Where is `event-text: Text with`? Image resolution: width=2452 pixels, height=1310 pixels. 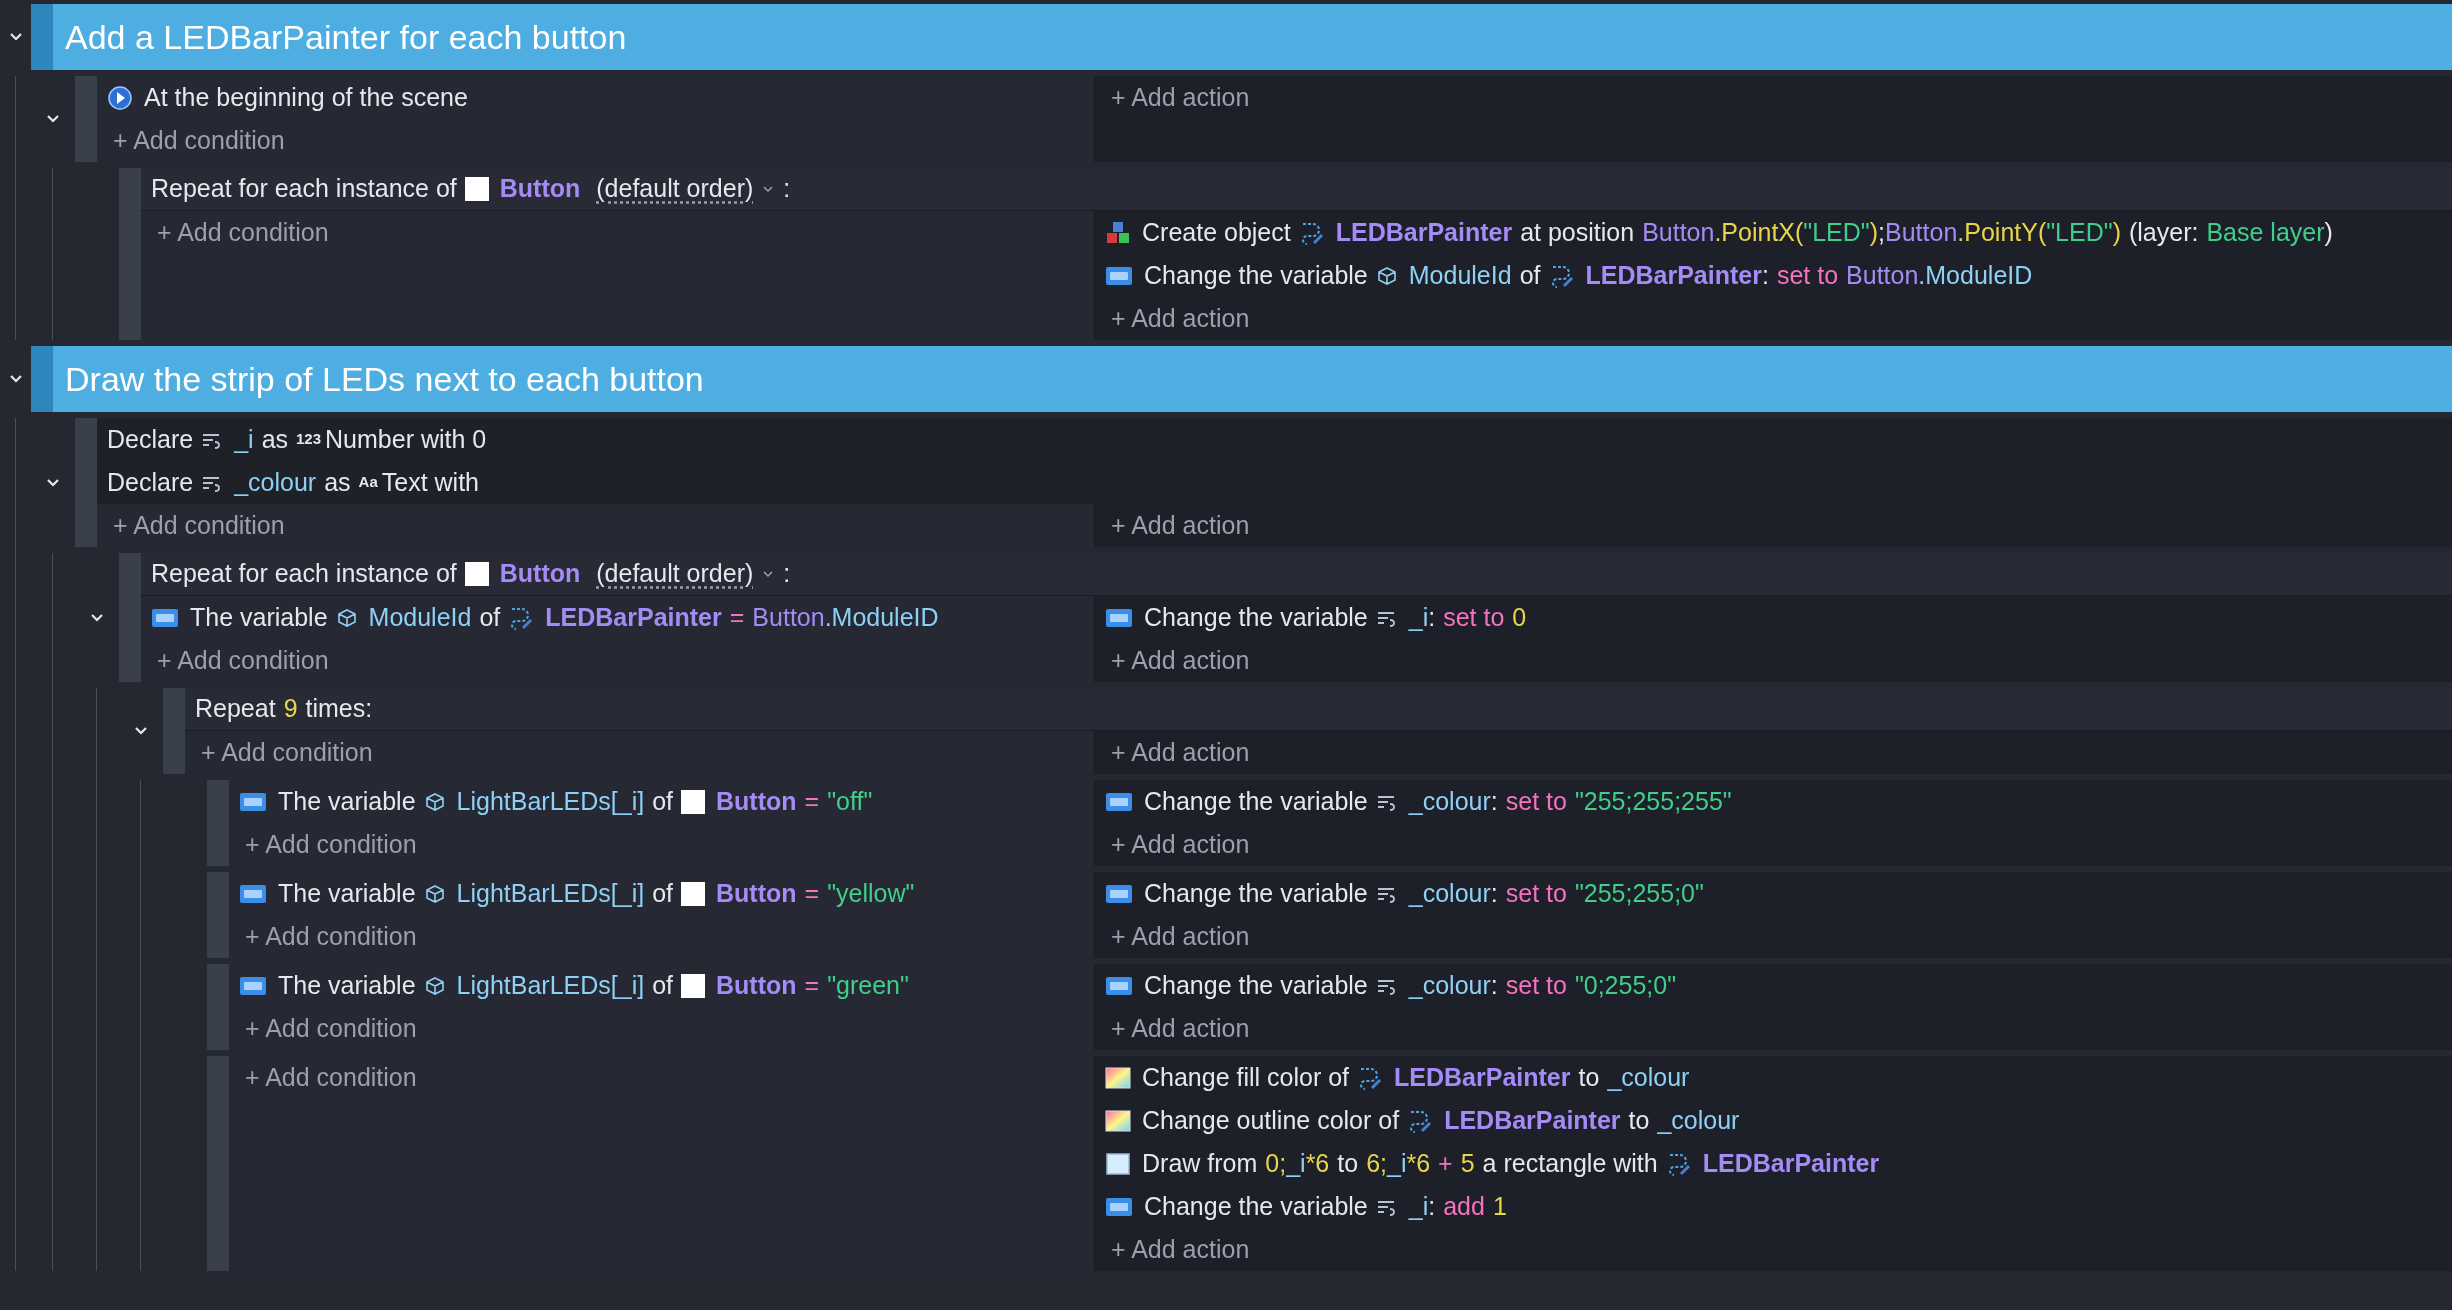 event-text: Text with is located at coordinates (430, 482).